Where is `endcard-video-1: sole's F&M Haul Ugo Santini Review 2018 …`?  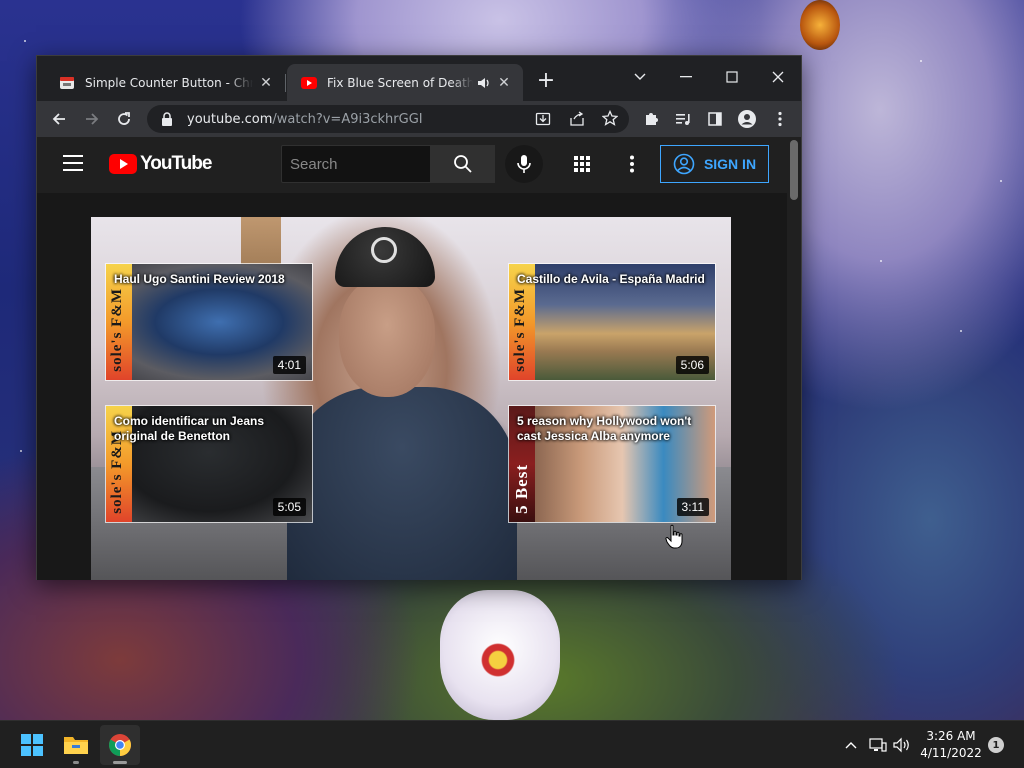 endcard-video-1: sole's F&M Haul Ugo Santini Review 2018 … is located at coordinates (209, 322).